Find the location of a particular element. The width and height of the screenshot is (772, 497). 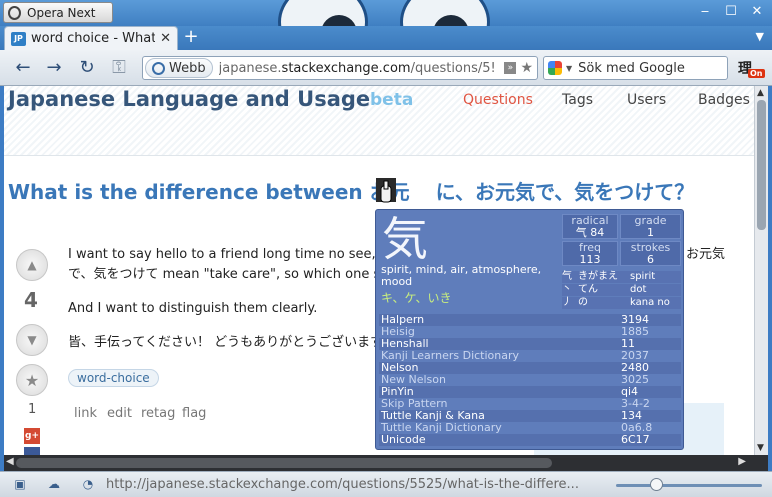

tab-close-icon: ✕ is located at coordinates (165, 38).